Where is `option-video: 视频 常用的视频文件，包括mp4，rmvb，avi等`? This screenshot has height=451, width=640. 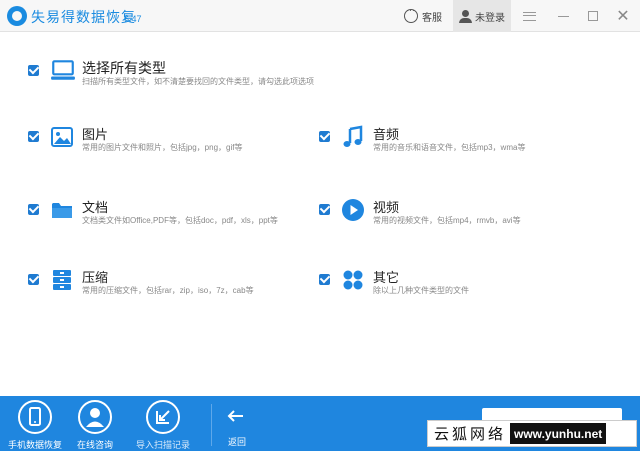 option-video: 视频 常用的视频文件，包括mp4，rmvb，avi等 is located at coordinates (464, 218).